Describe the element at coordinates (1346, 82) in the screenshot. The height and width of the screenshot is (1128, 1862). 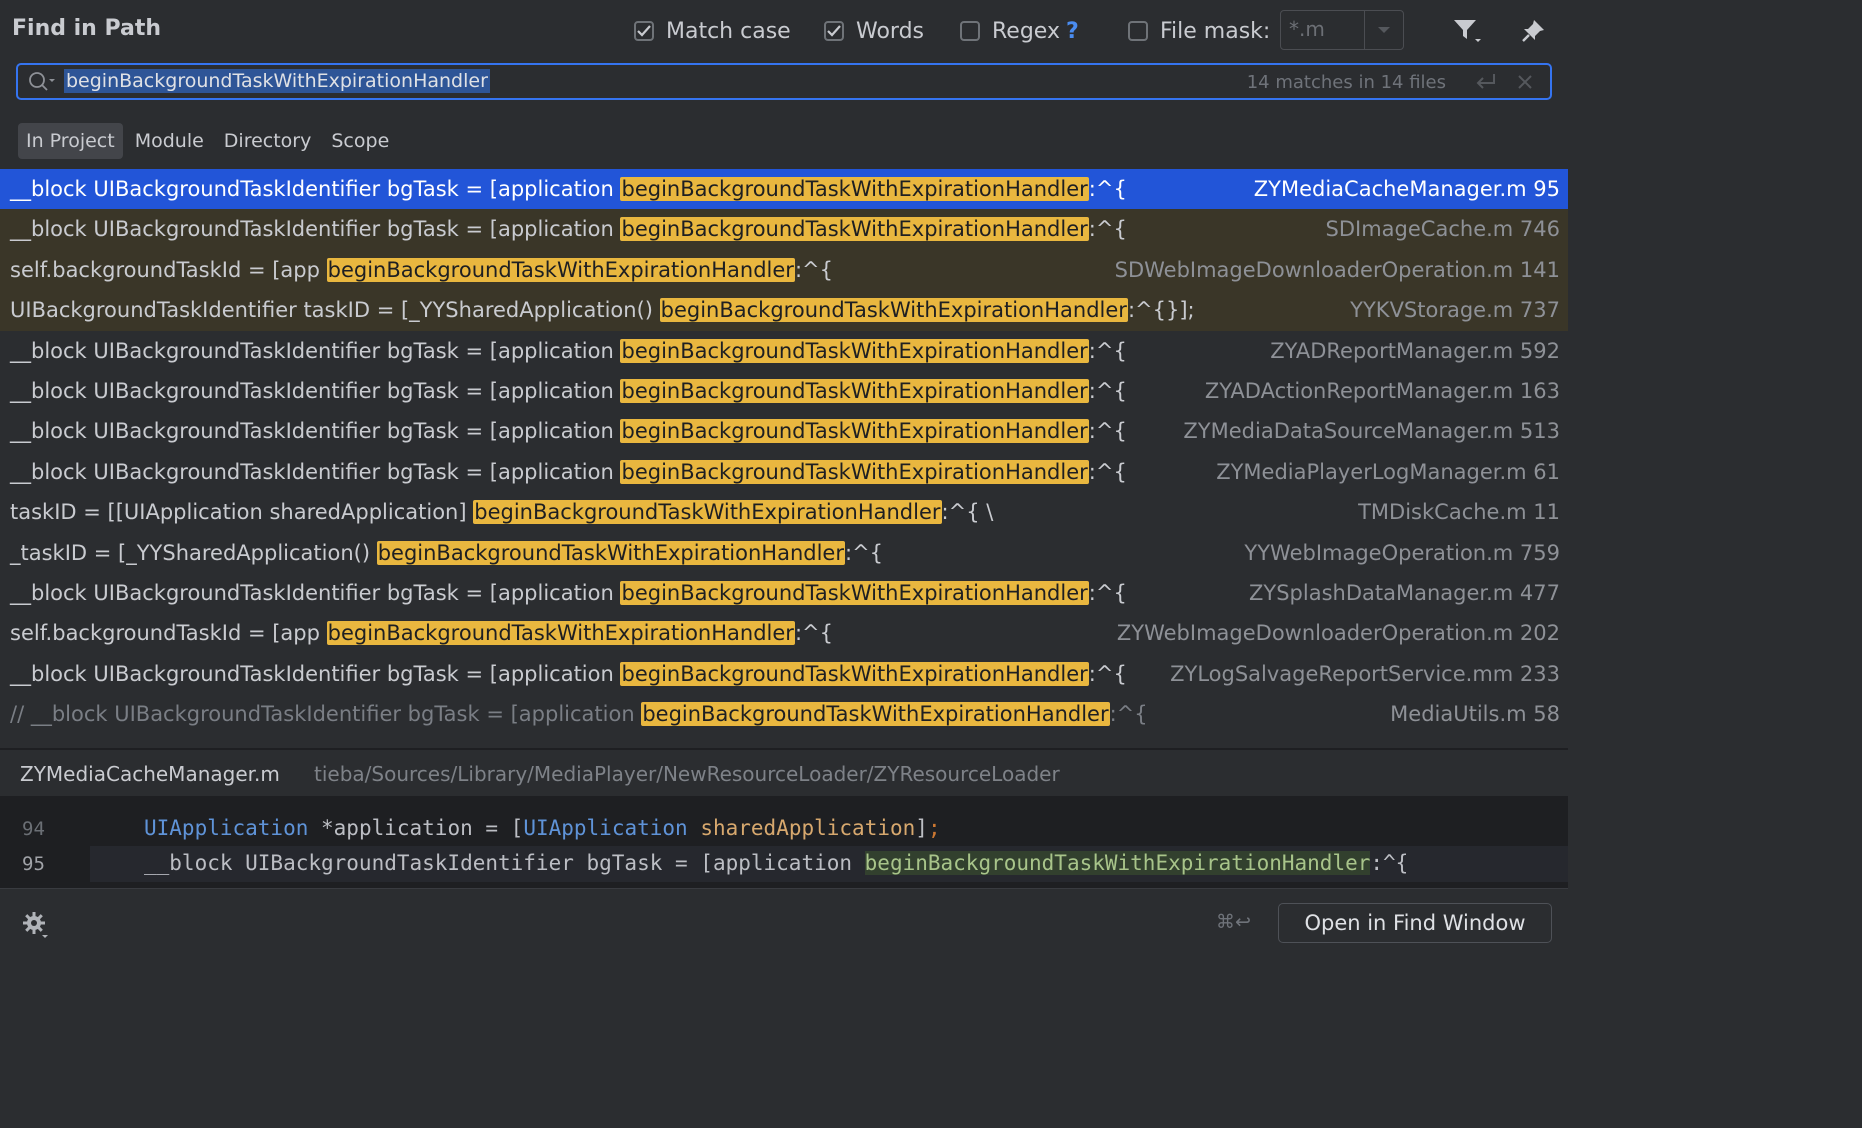
I see `match-count: 14 matches in 14 files` at that location.